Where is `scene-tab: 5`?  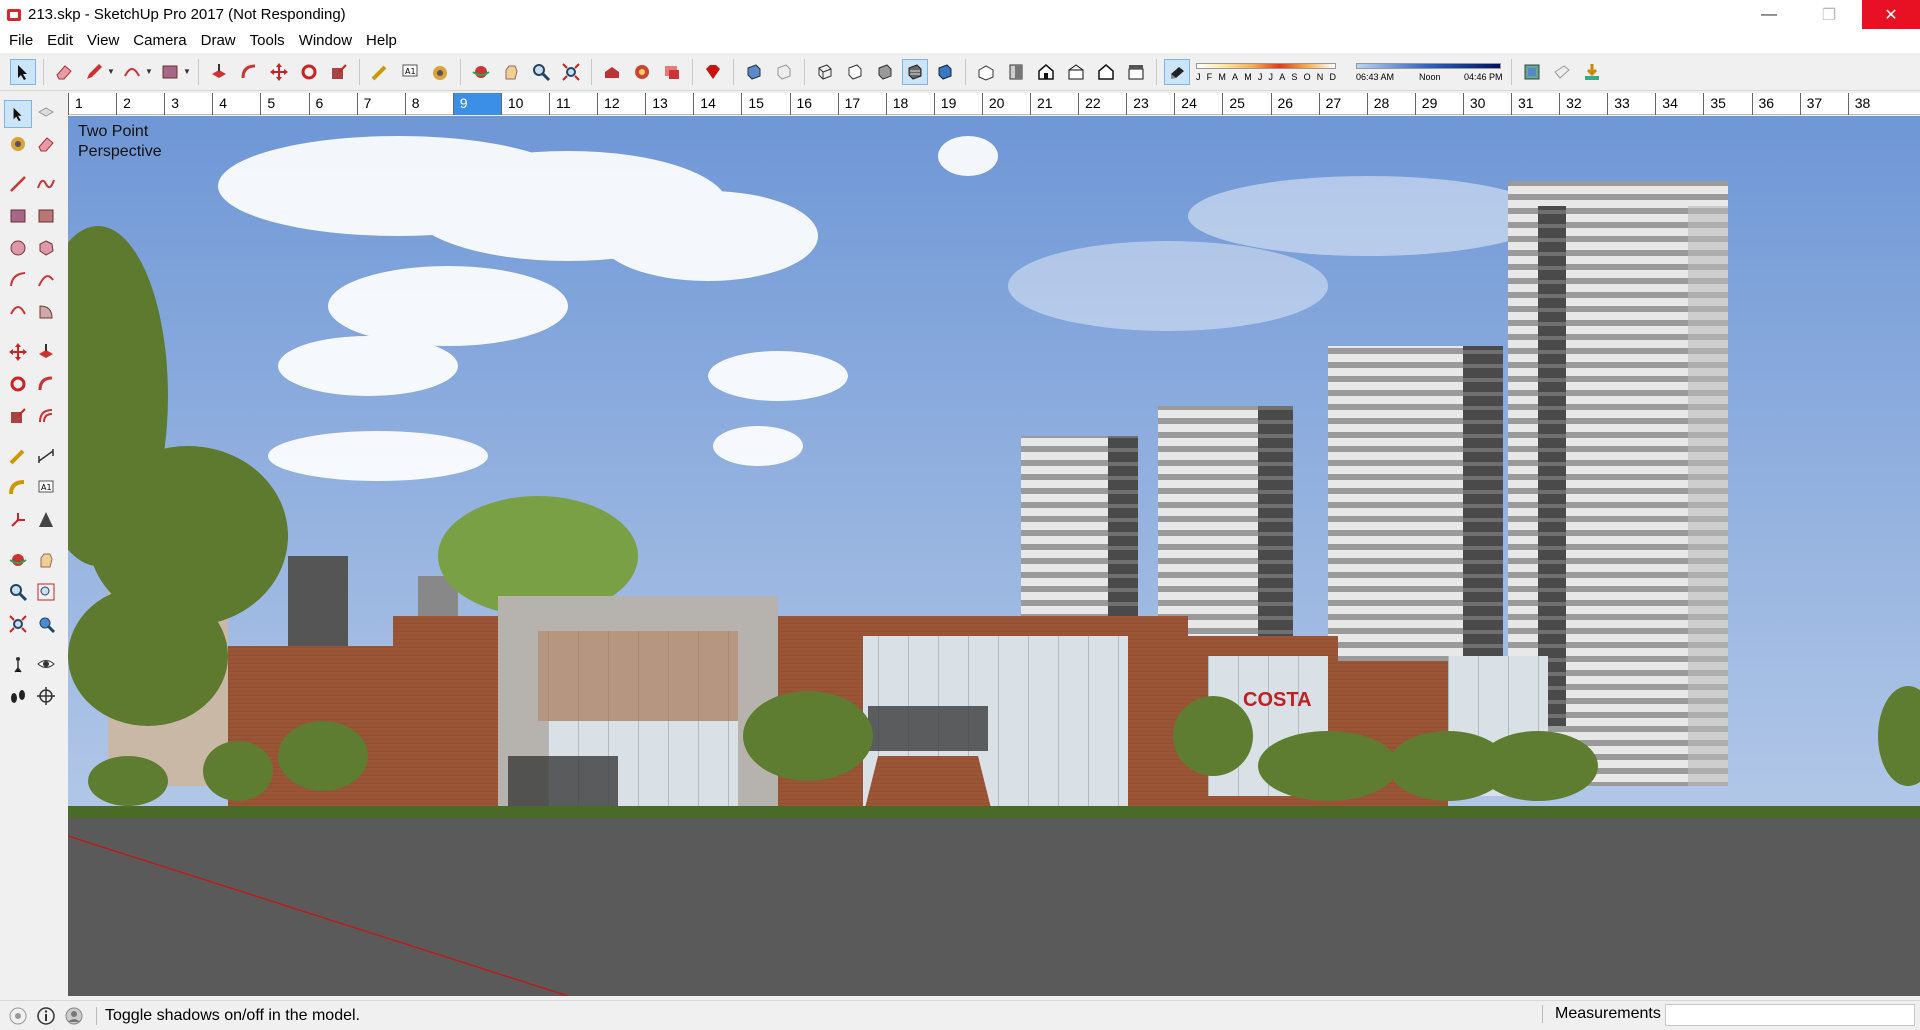 scene-tab: 5 is located at coordinates (284, 104).